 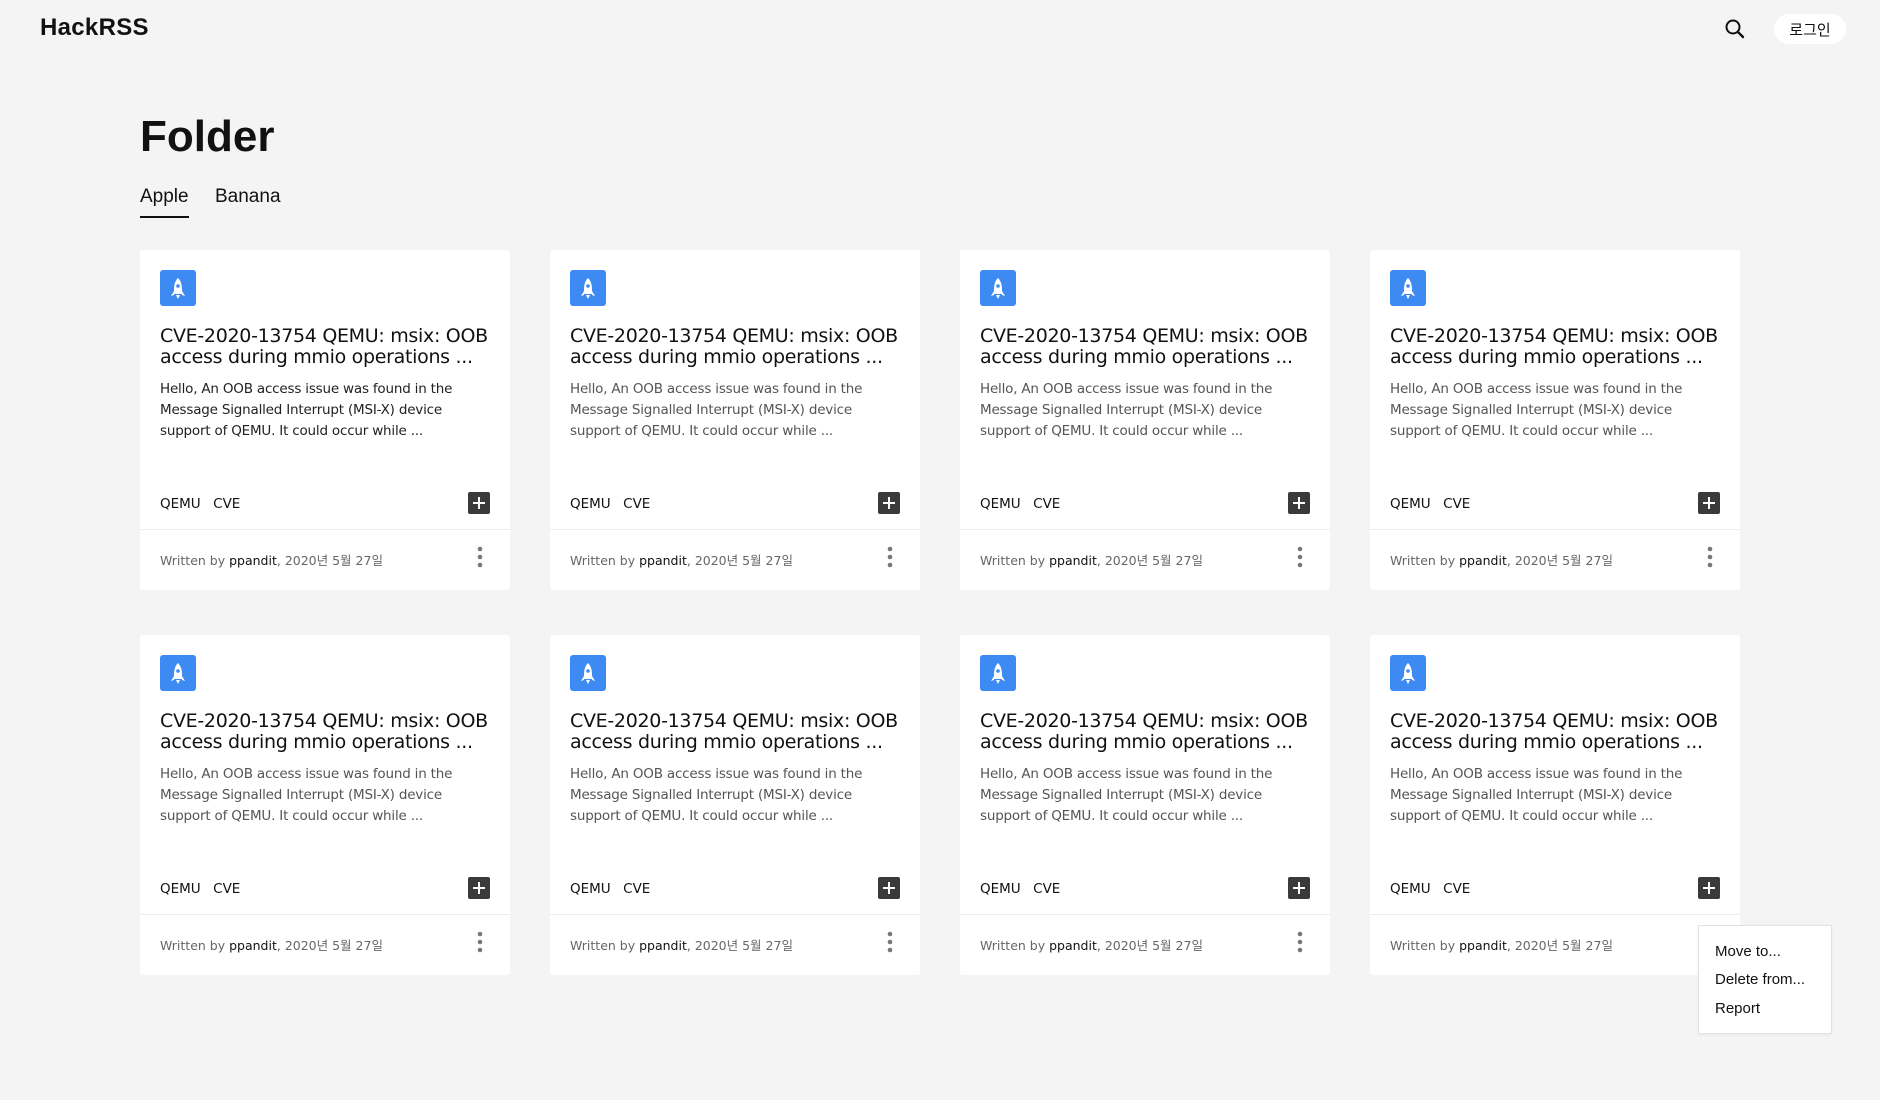 I want to click on search-icon, so click(x=1735, y=29).